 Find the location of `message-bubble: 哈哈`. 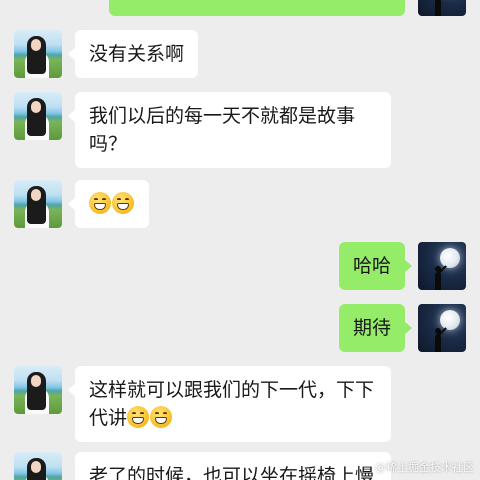

message-bubble: 哈哈 is located at coordinates (375, 266).